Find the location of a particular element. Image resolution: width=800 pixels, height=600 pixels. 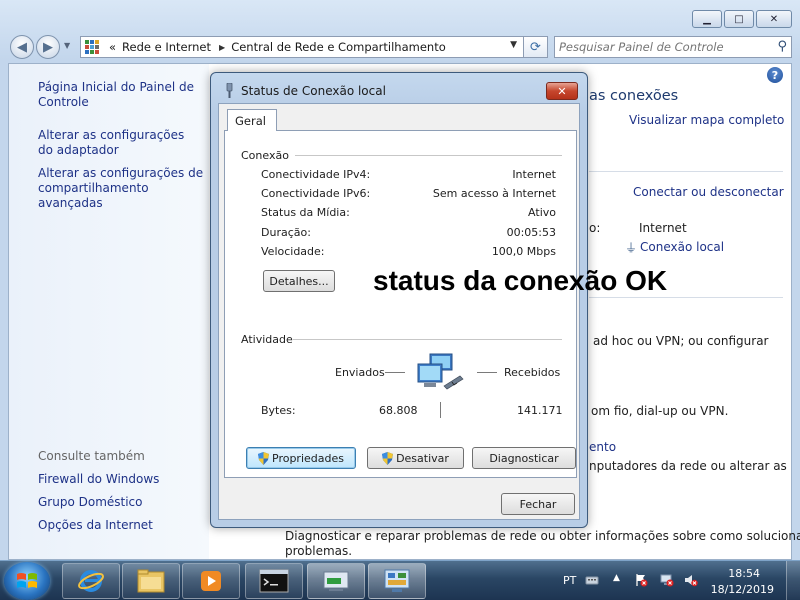

back-button: ◀ is located at coordinates (22, 47).